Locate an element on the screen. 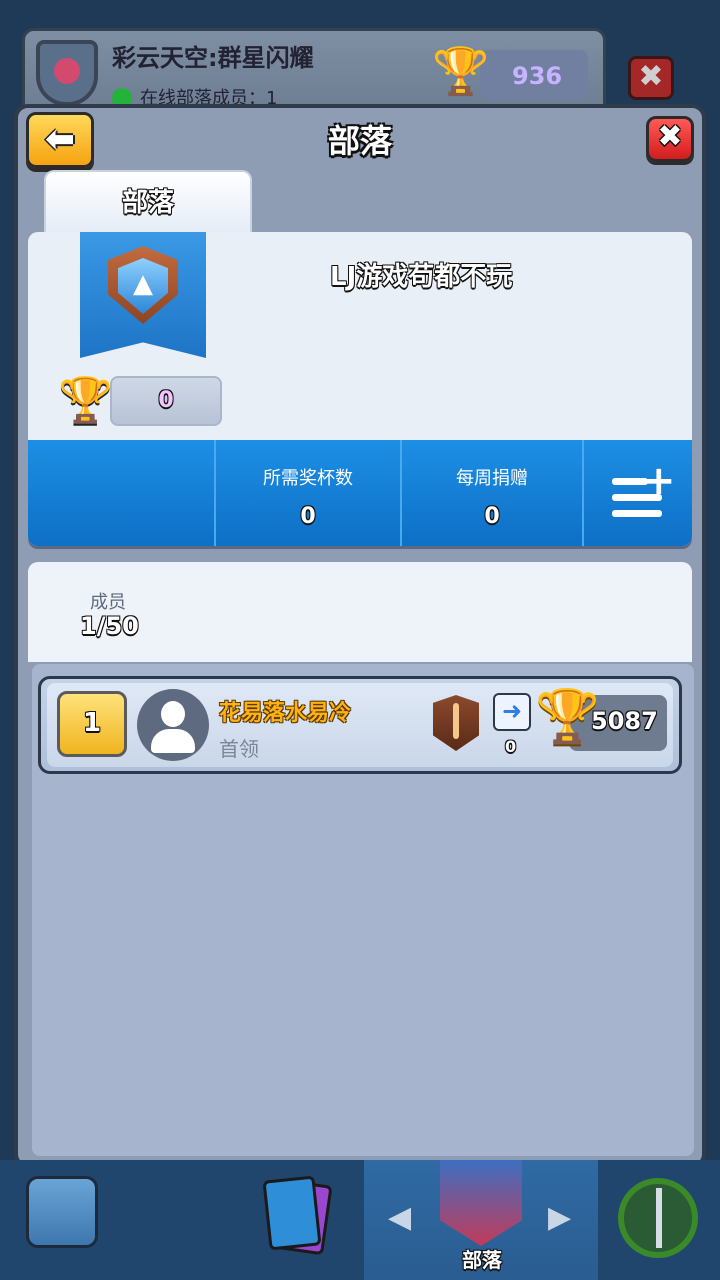 This screenshot has width=720, height=1280. clan-stats-bar: 所需奖杯数 0 每周捐赠 0 + is located at coordinates (360, 493).